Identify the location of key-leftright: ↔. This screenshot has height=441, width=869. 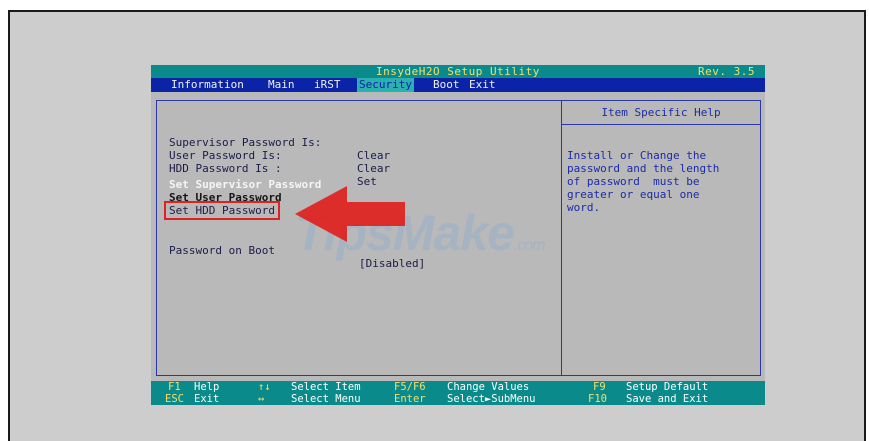
(261, 399).